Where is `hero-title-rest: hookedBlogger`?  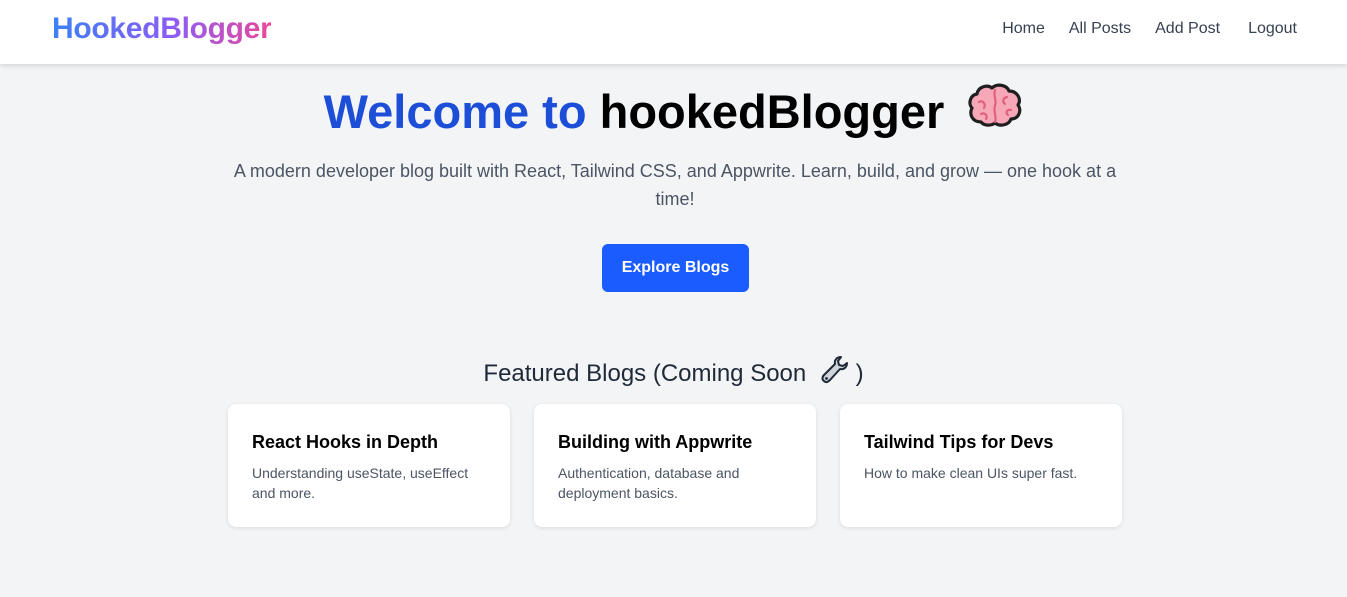
hero-title-rest: hookedBlogger is located at coordinates (772, 111).